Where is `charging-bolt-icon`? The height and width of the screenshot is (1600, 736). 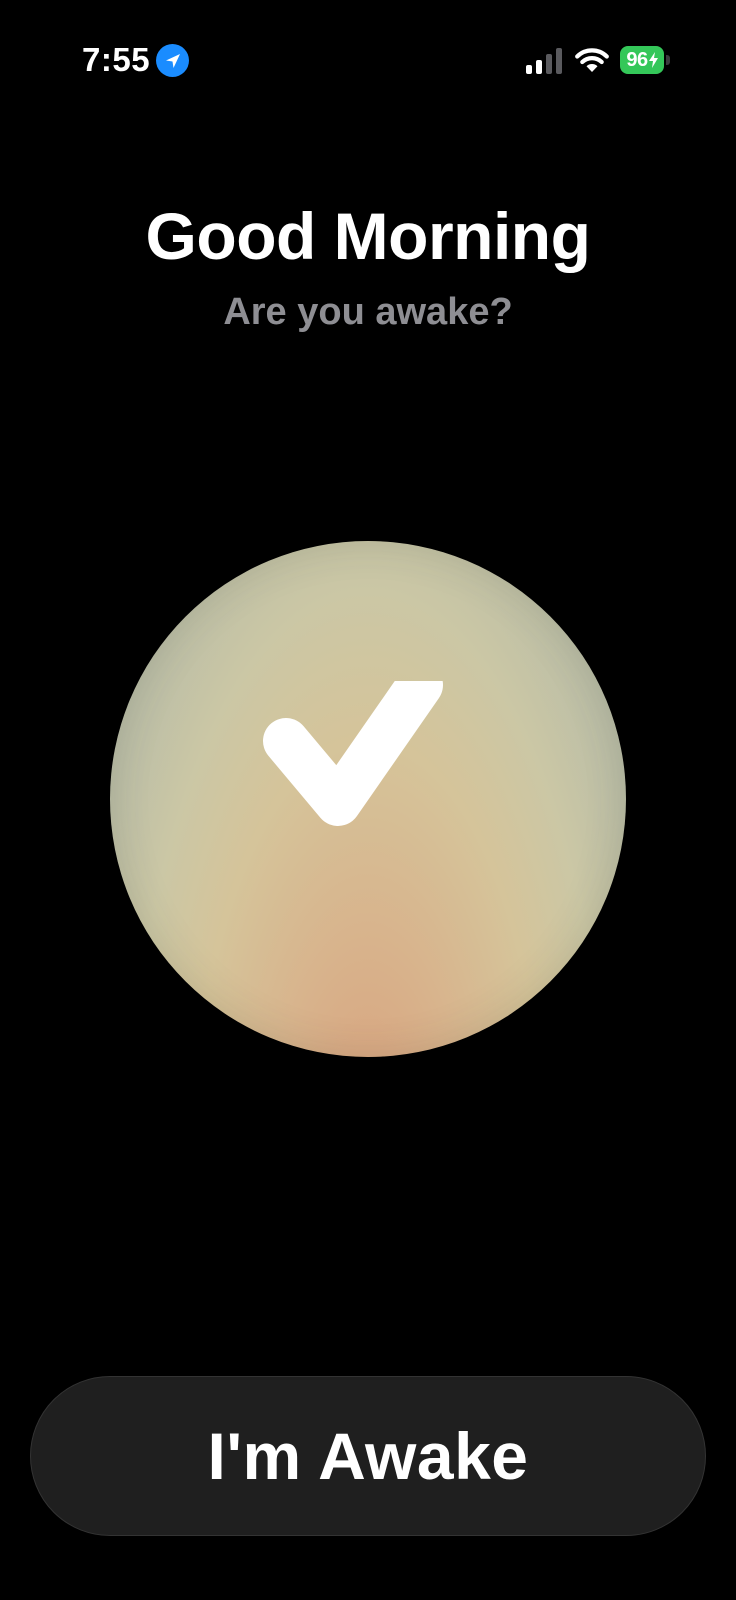 charging-bolt-icon is located at coordinates (653, 60).